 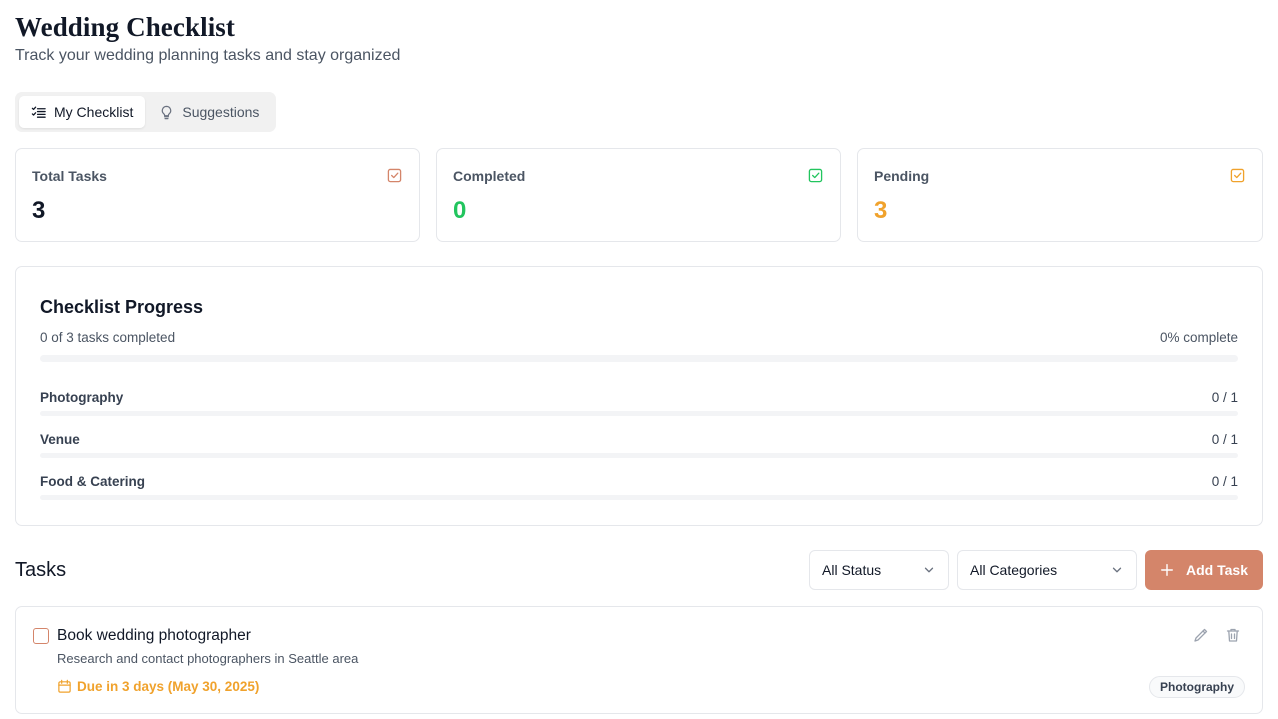 I want to click on task-checkbox, so click(x=41, y=636).